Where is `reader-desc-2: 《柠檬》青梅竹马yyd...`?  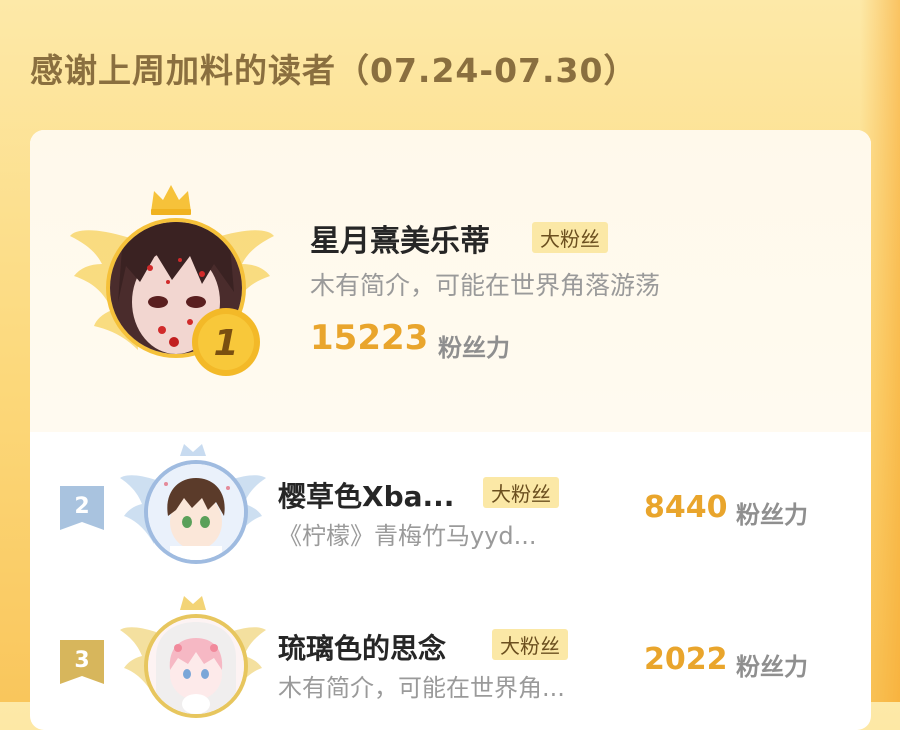 reader-desc-2: 《柠檬》青梅竹马yyd... is located at coordinates (407, 536).